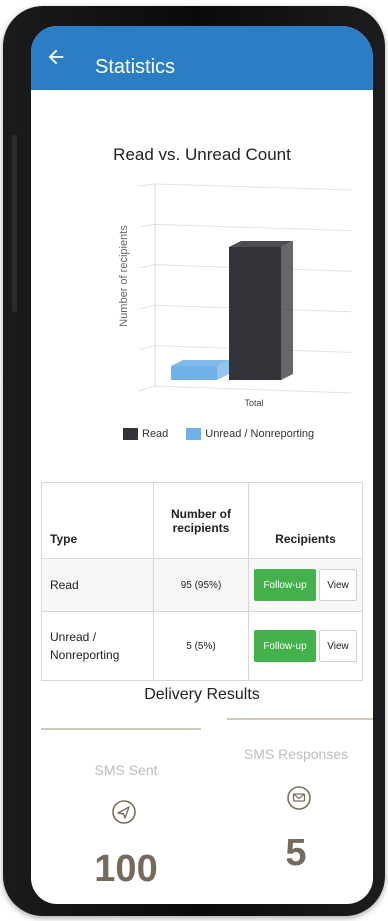 The width and height of the screenshot is (388, 921). What do you see at coordinates (285, 585) in the screenshot?
I see `follow-up-button-read: Follow-up` at bounding box center [285, 585].